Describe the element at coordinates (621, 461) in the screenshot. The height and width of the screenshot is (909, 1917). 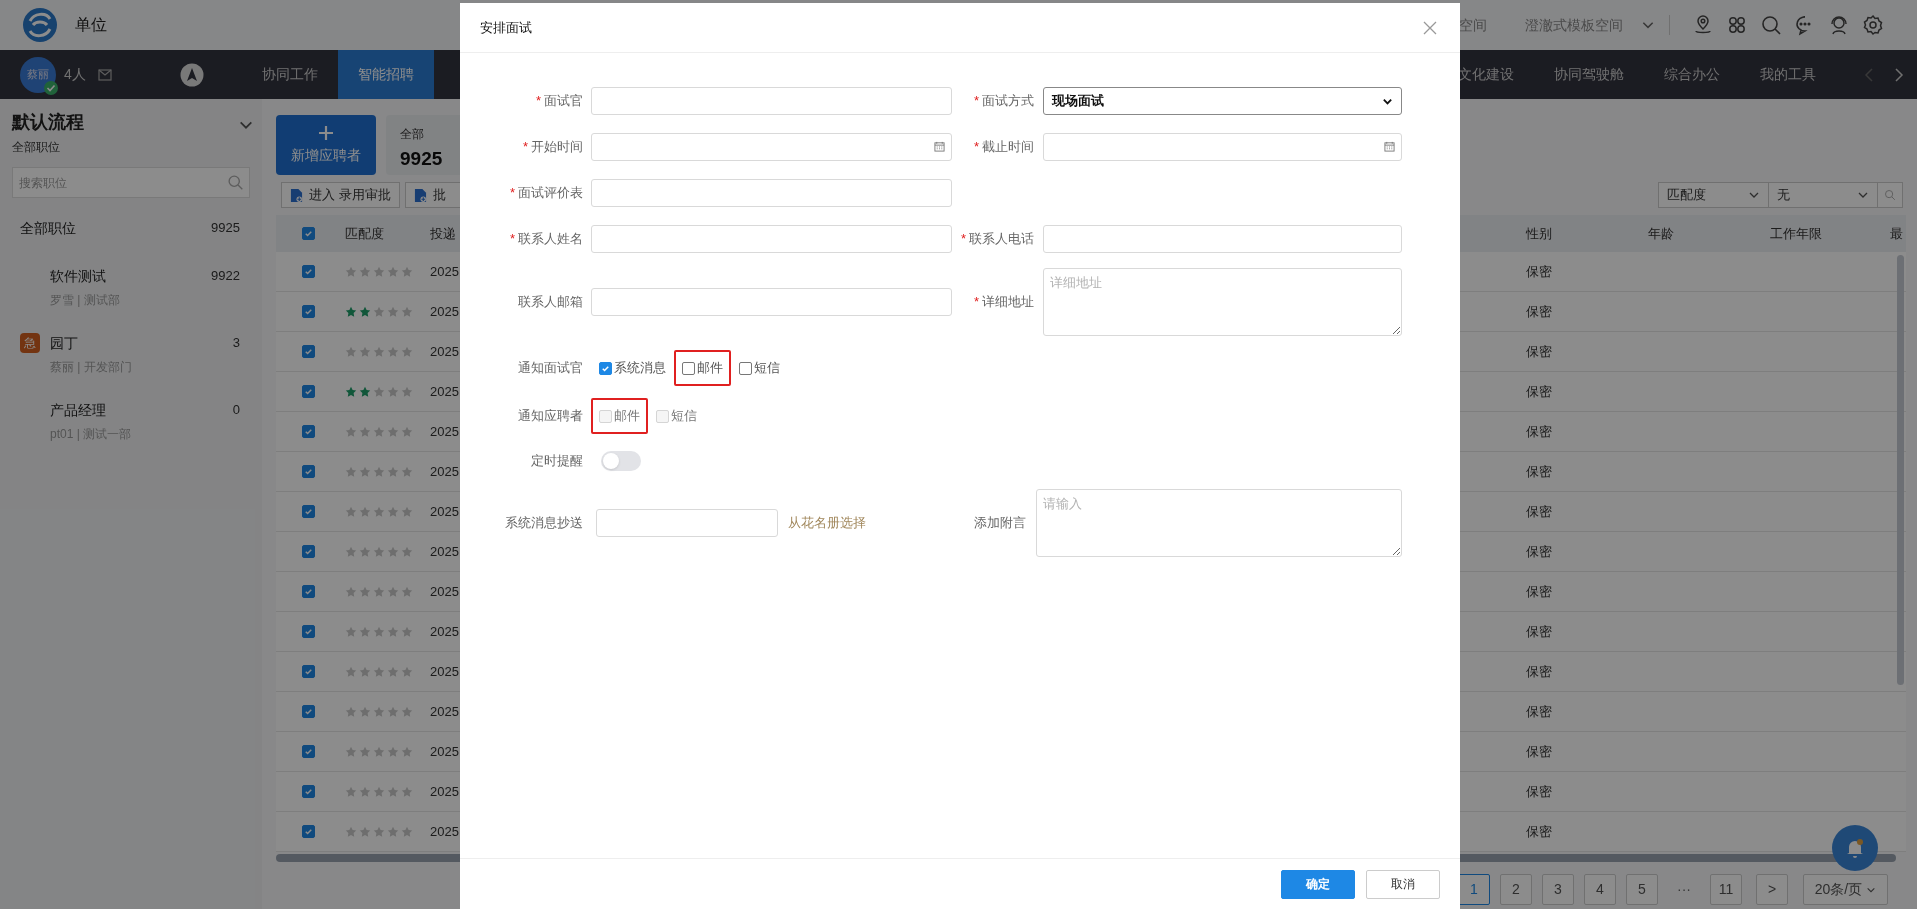
I see `toggle-switch` at that location.